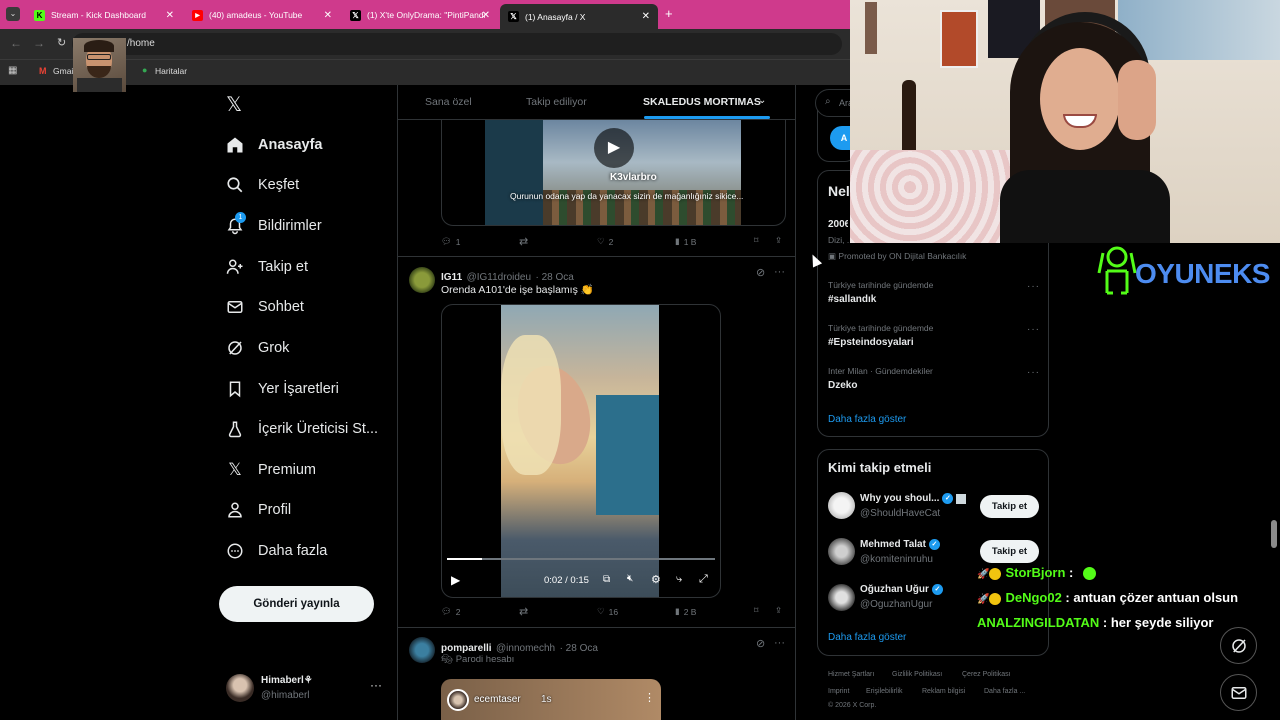 The width and height of the screenshot is (1280, 720). I want to click on captions-icon: ⧉, so click(606, 579).